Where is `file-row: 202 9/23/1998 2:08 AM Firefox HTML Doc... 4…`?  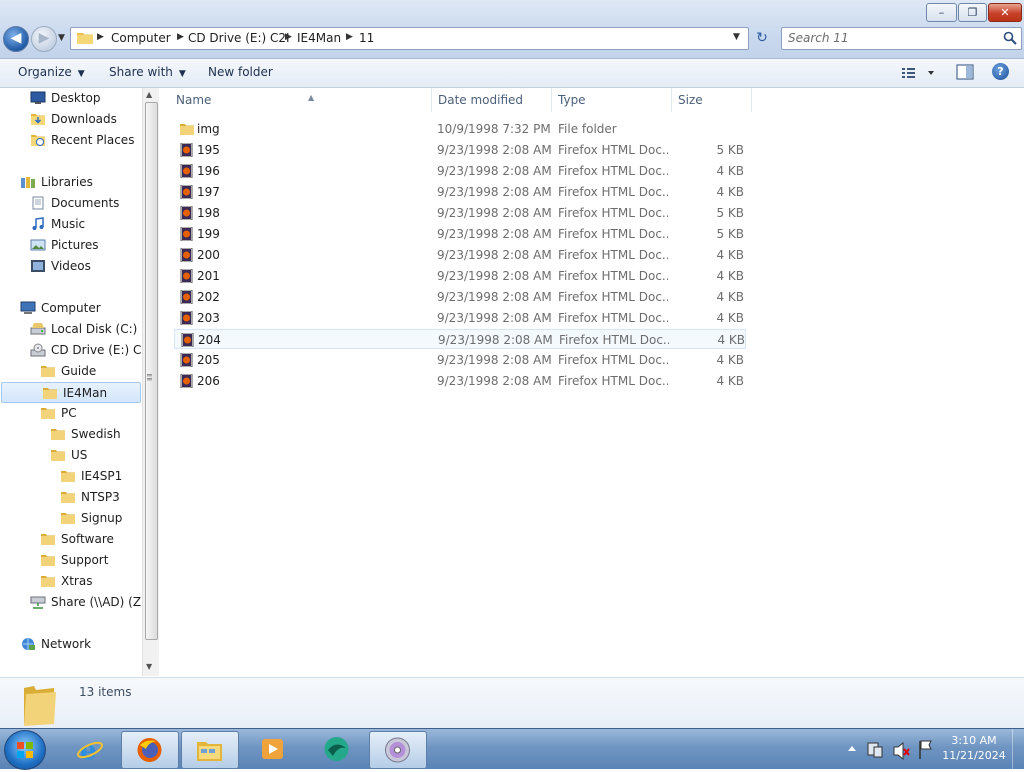
file-row: 202 9/23/1998 2:08 AM Firefox HTML Doc... 4… is located at coordinates (460, 297).